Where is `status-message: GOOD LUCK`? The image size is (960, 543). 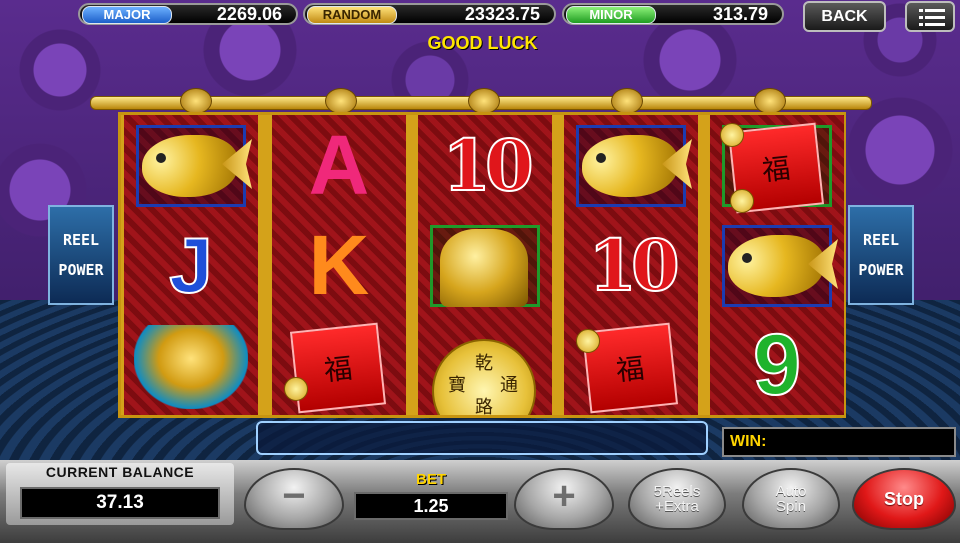
status-message: GOOD LUCK is located at coordinates (482, 43).